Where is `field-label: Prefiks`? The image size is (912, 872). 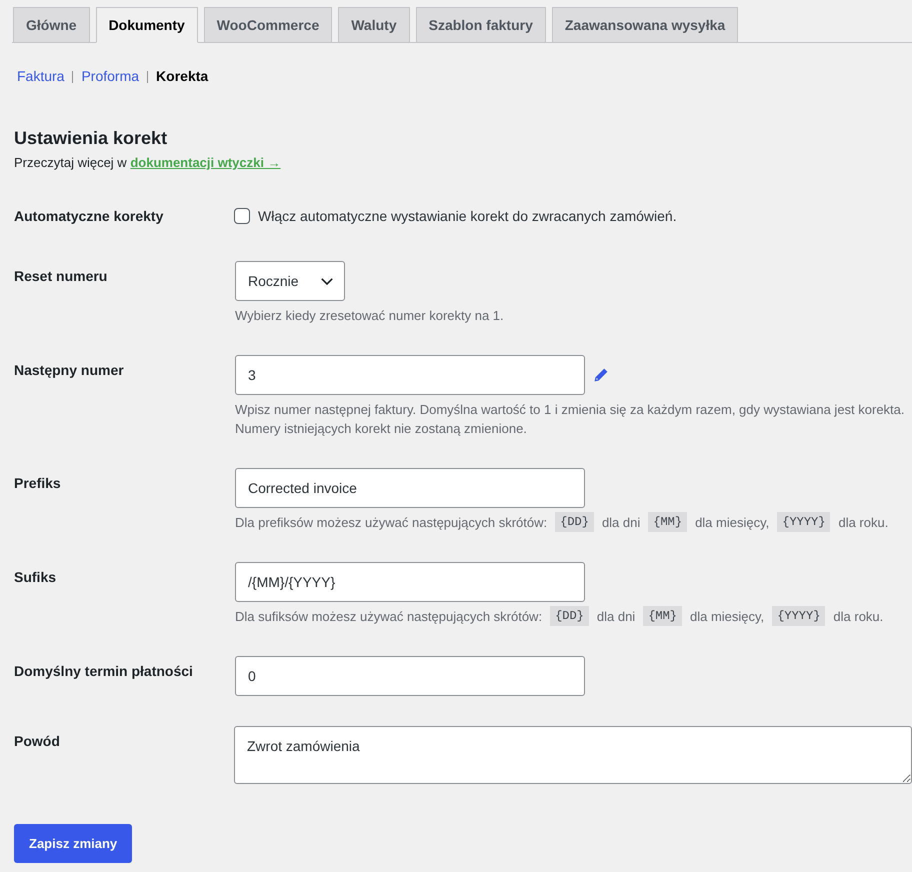
field-label: Prefiks is located at coordinates (37, 483).